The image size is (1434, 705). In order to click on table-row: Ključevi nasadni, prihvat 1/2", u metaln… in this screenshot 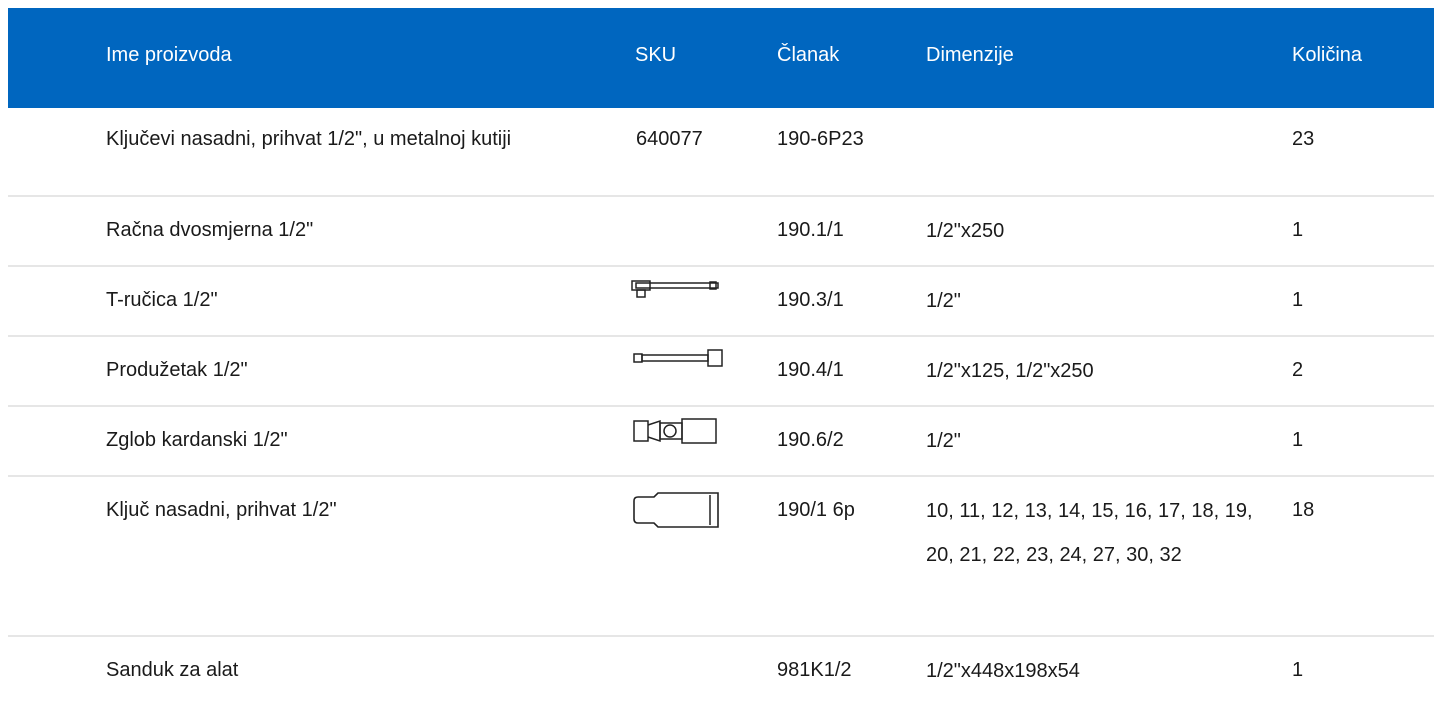, I will do `click(721, 152)`.